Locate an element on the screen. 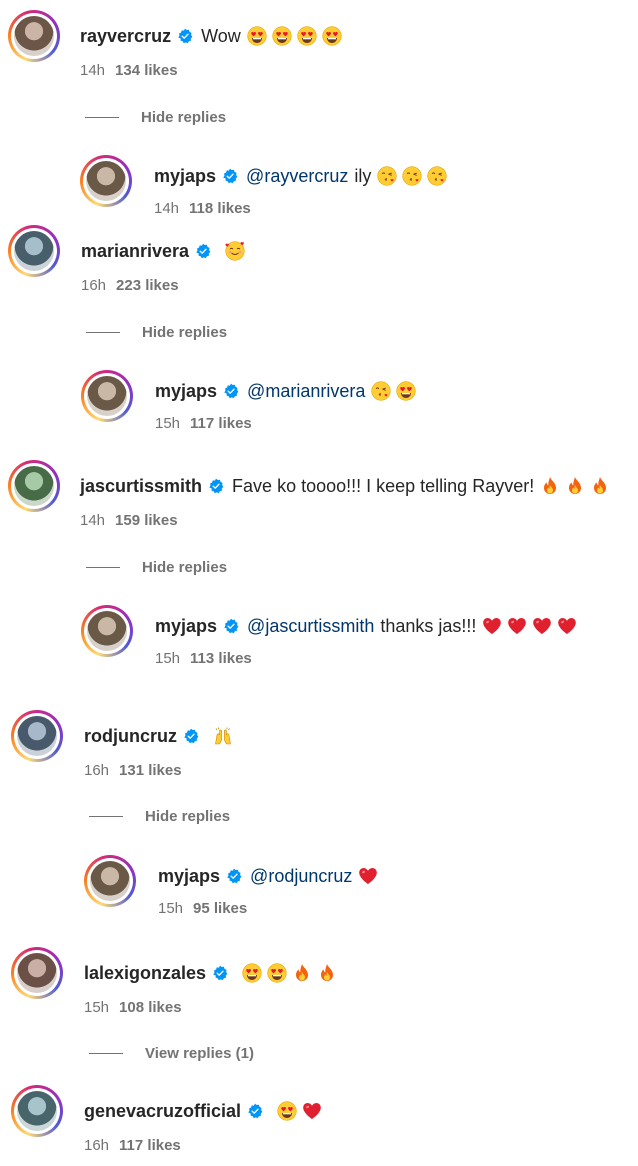 The image size is (638, 1166). mention-link: @rayvercruz is located at coordinates (297, 176).